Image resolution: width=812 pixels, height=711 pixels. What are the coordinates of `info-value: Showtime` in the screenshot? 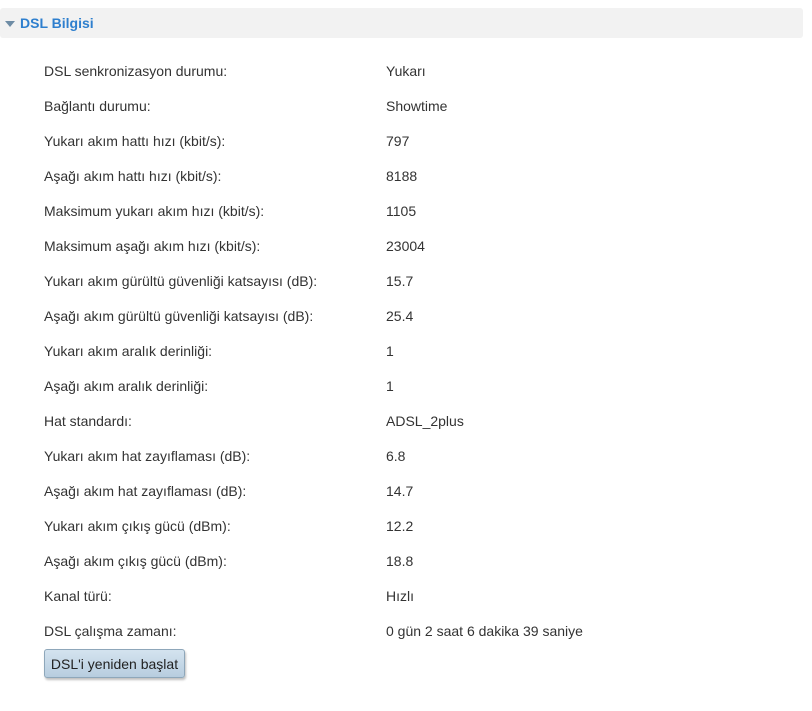 It's located at (417, 105).